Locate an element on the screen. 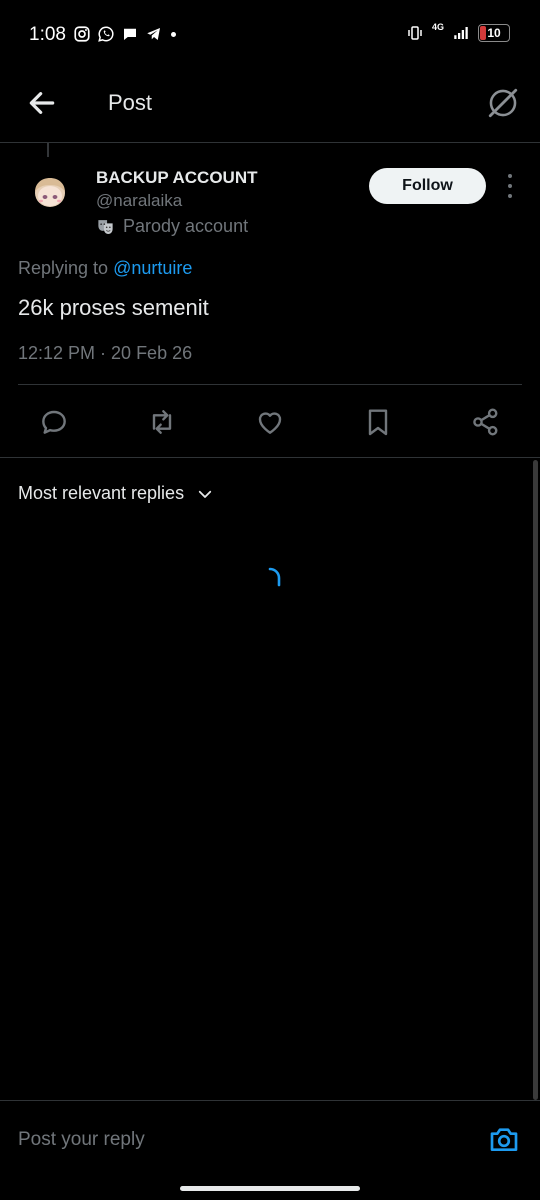 The width and height of the screenshot is (540, 1200). whatsapp-icon is located at coordinates (106, 34).